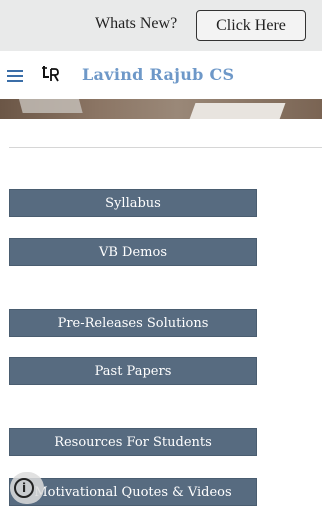  What do you see at coordinates (133, 442) in the screenshot?
I see `resources-button: Resources For Students` at bounding box center [133, 442].